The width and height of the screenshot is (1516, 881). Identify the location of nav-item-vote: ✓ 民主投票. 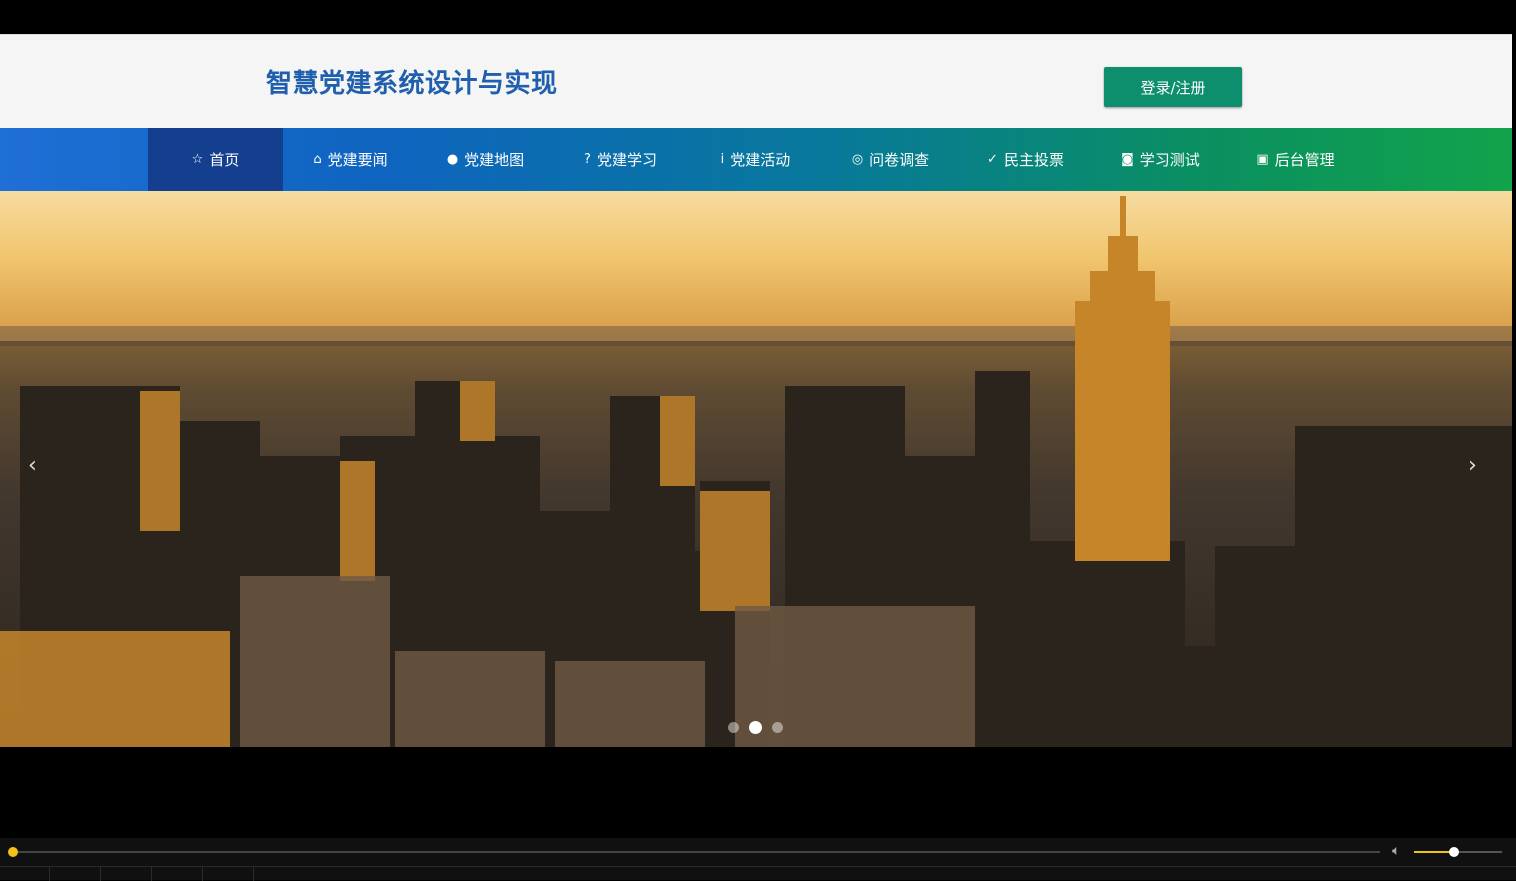
(1025, 159).